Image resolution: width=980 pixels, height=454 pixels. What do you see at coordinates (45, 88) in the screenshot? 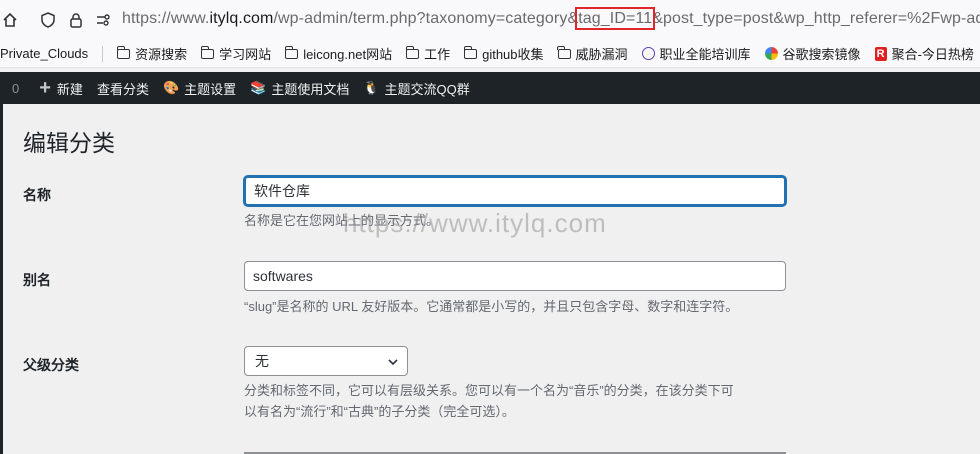
I see `plus-icon: +` at bounding box center [45, 88].